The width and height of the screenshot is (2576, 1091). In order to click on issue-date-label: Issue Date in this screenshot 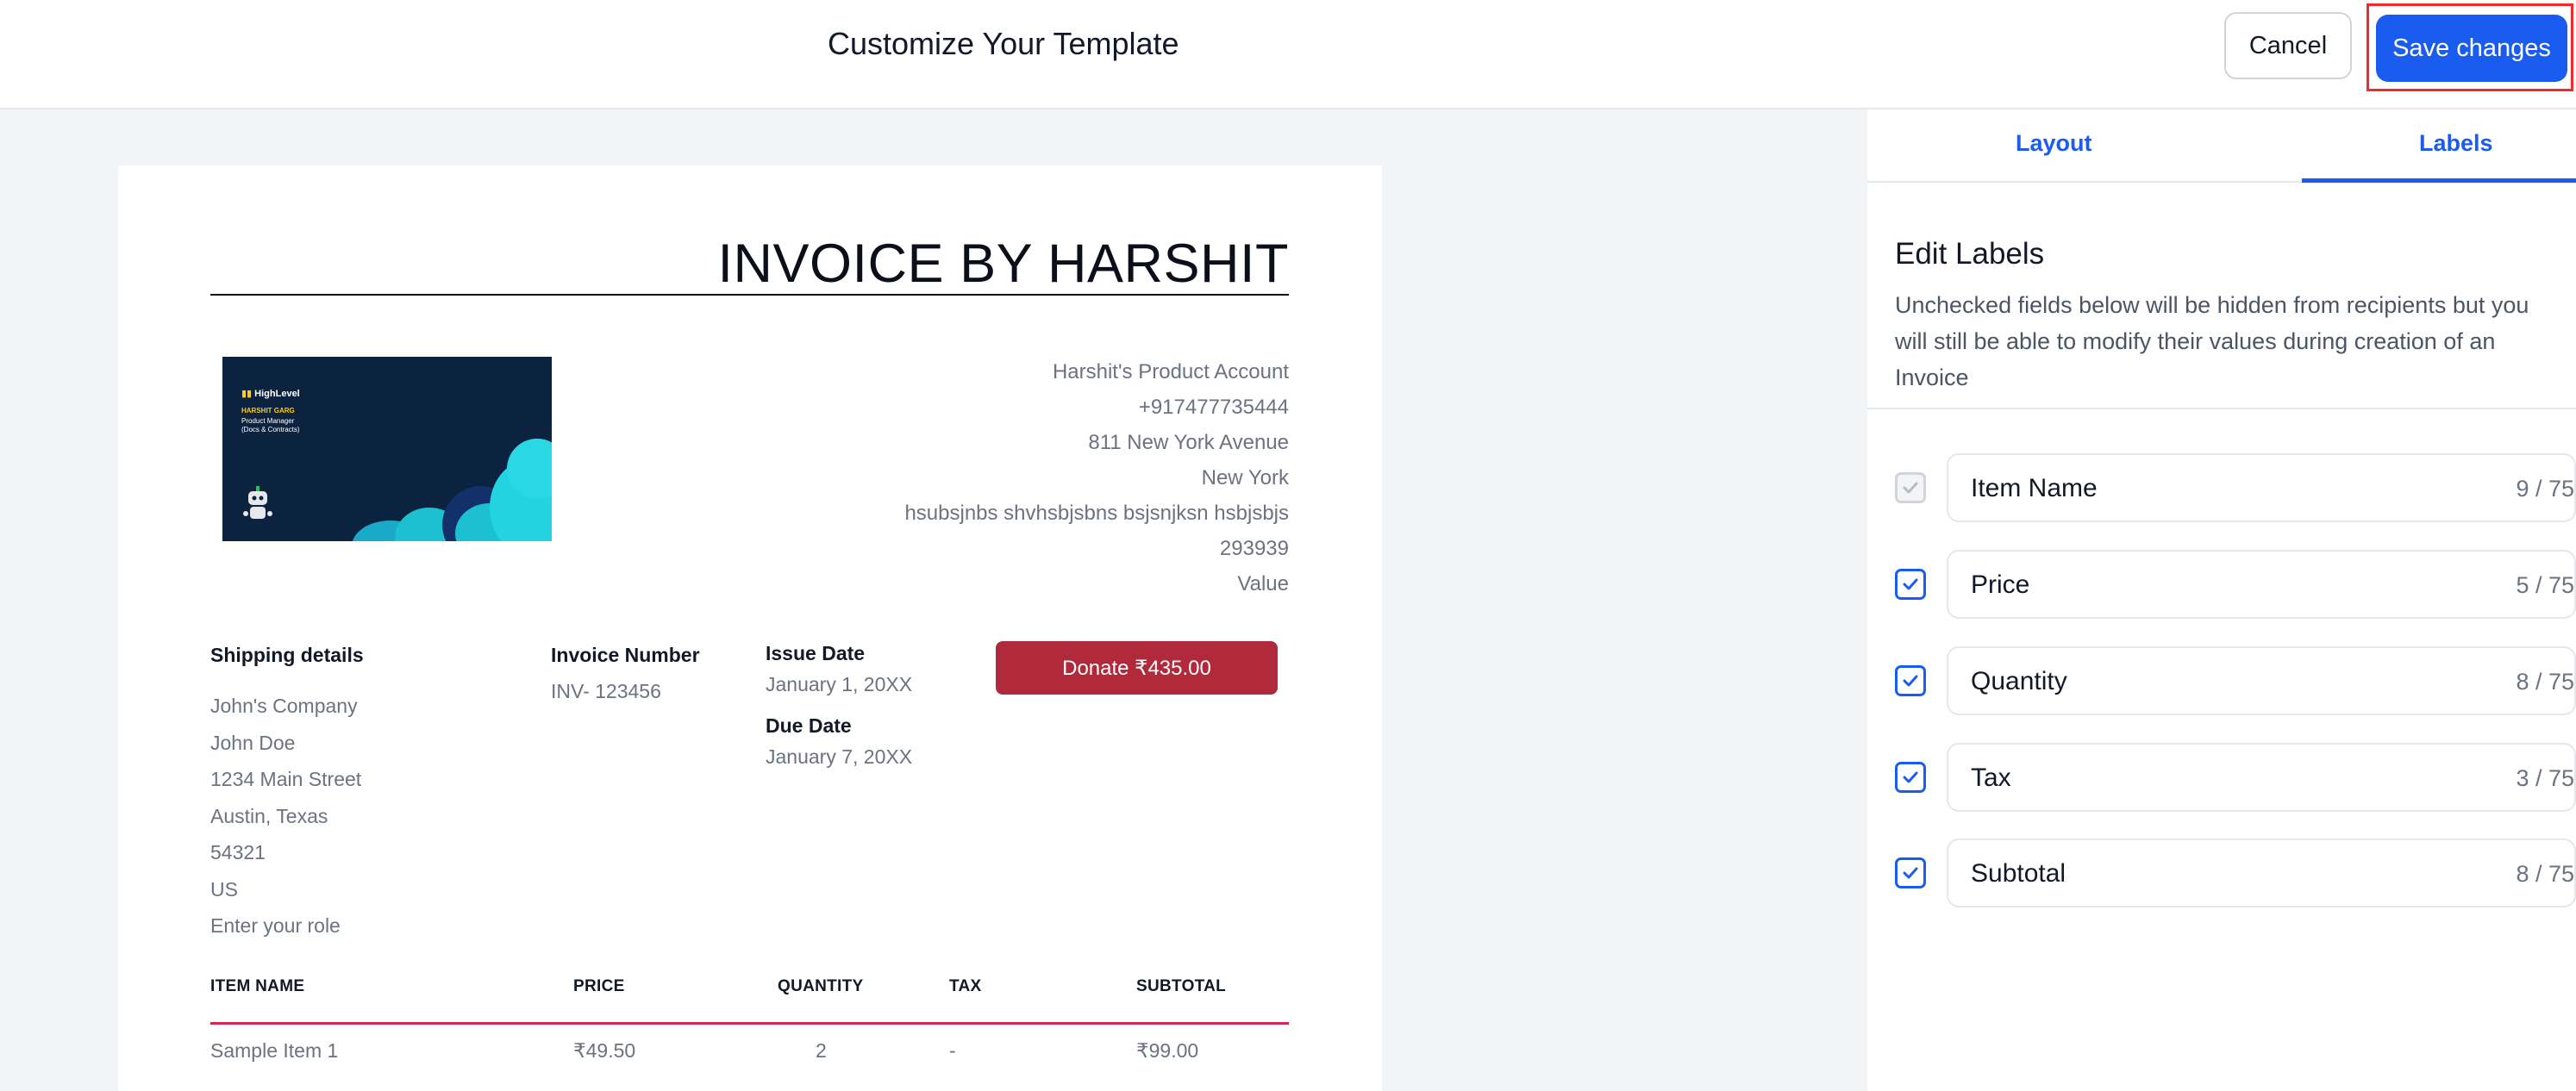, I will do `click(816, 653)`.